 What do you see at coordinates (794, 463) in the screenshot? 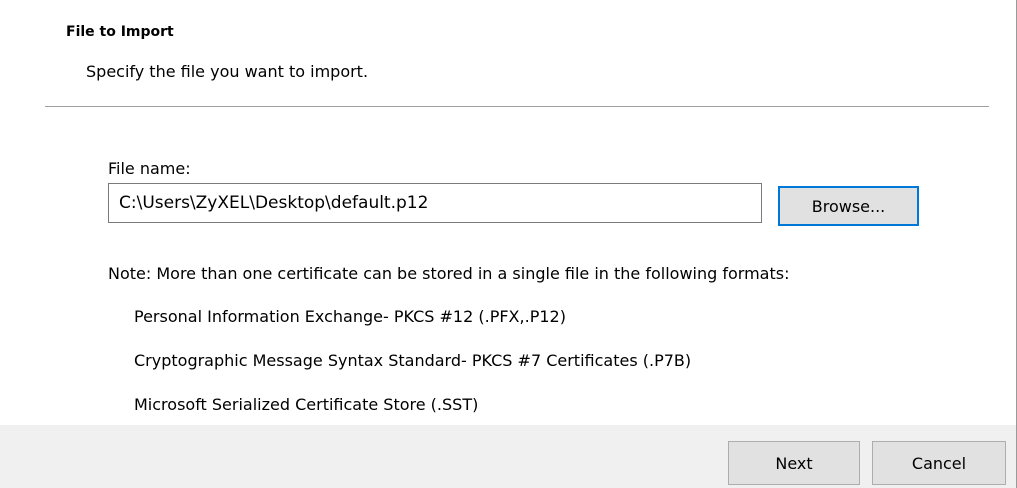
I see `next-button: Next` at bounding box center [794, 463].